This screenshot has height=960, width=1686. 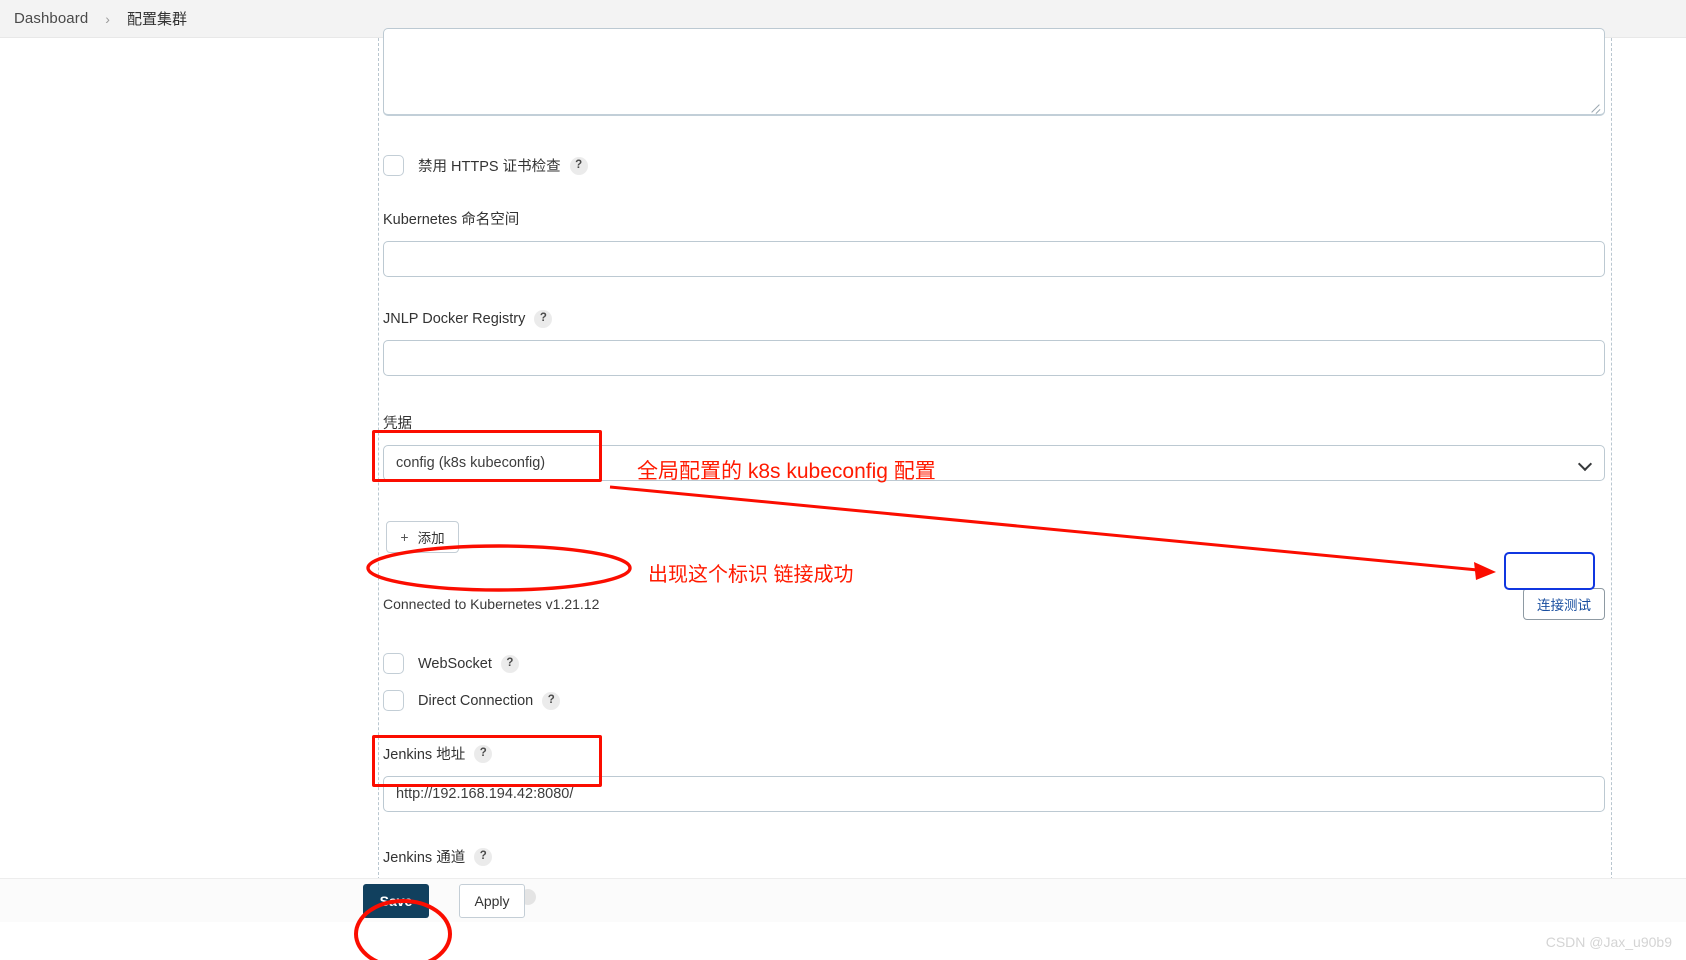 What do you see at coordinates (994, 422) in the screenshot?
I see `credentials-label: 凭据` at bounding box center [994, 422].